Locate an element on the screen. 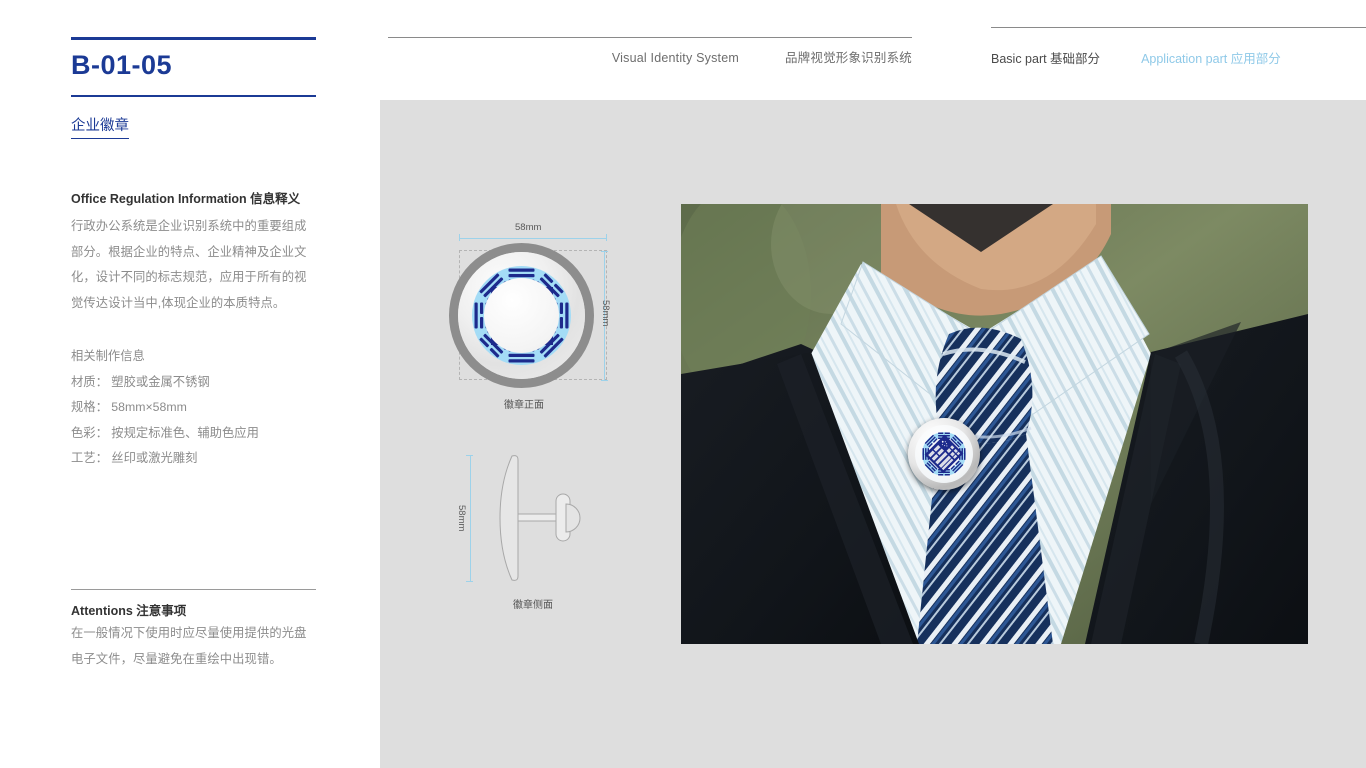 The height and width of the screenshot is (768, 1366). lapel-badge-artwork is located at coordinates (944, 454).